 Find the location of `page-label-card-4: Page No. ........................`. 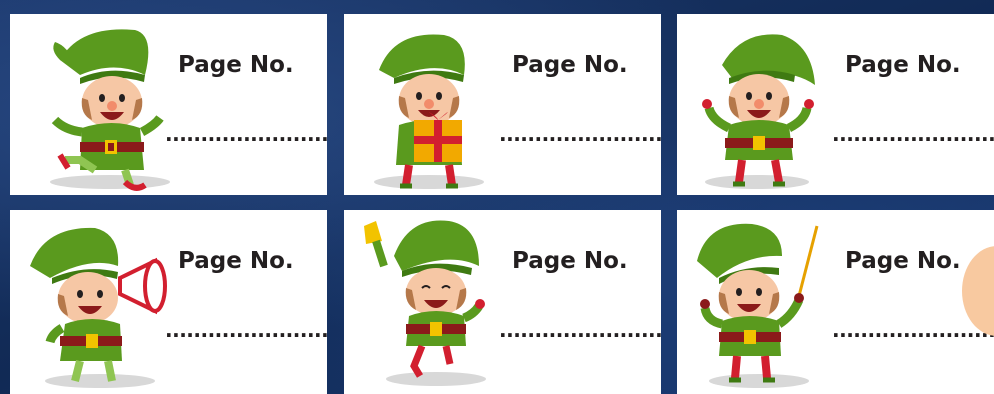

page-label-card-4: Page No. ........................ is located at coordinates (168, 302).